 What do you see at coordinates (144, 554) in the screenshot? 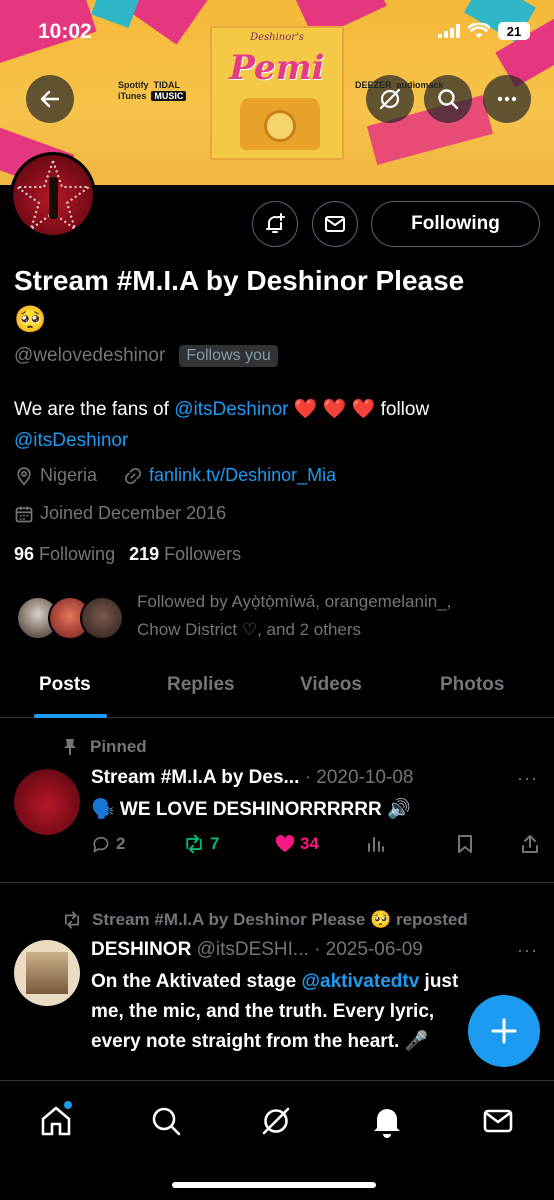
I see `followers-count: 219` at bounding box center [144, 554].